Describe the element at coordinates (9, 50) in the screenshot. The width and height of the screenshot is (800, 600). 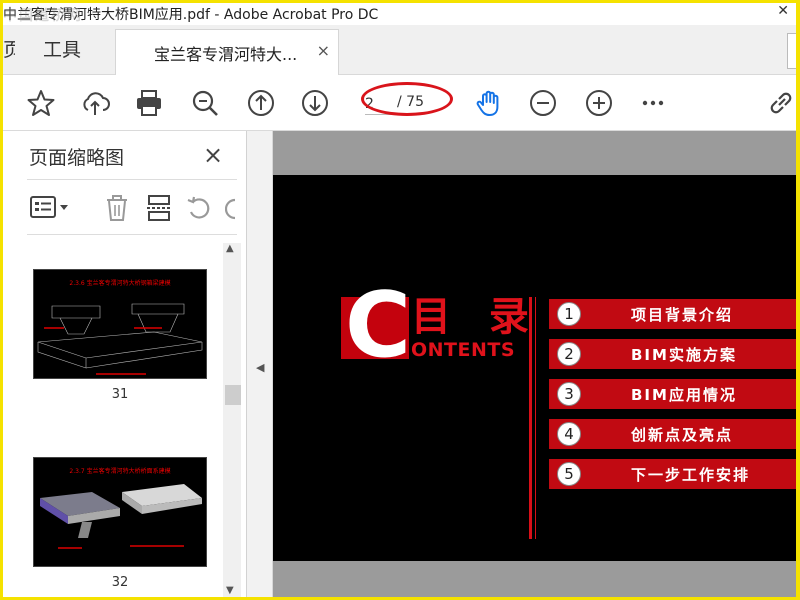
I see `tab-home: 页` at that location.